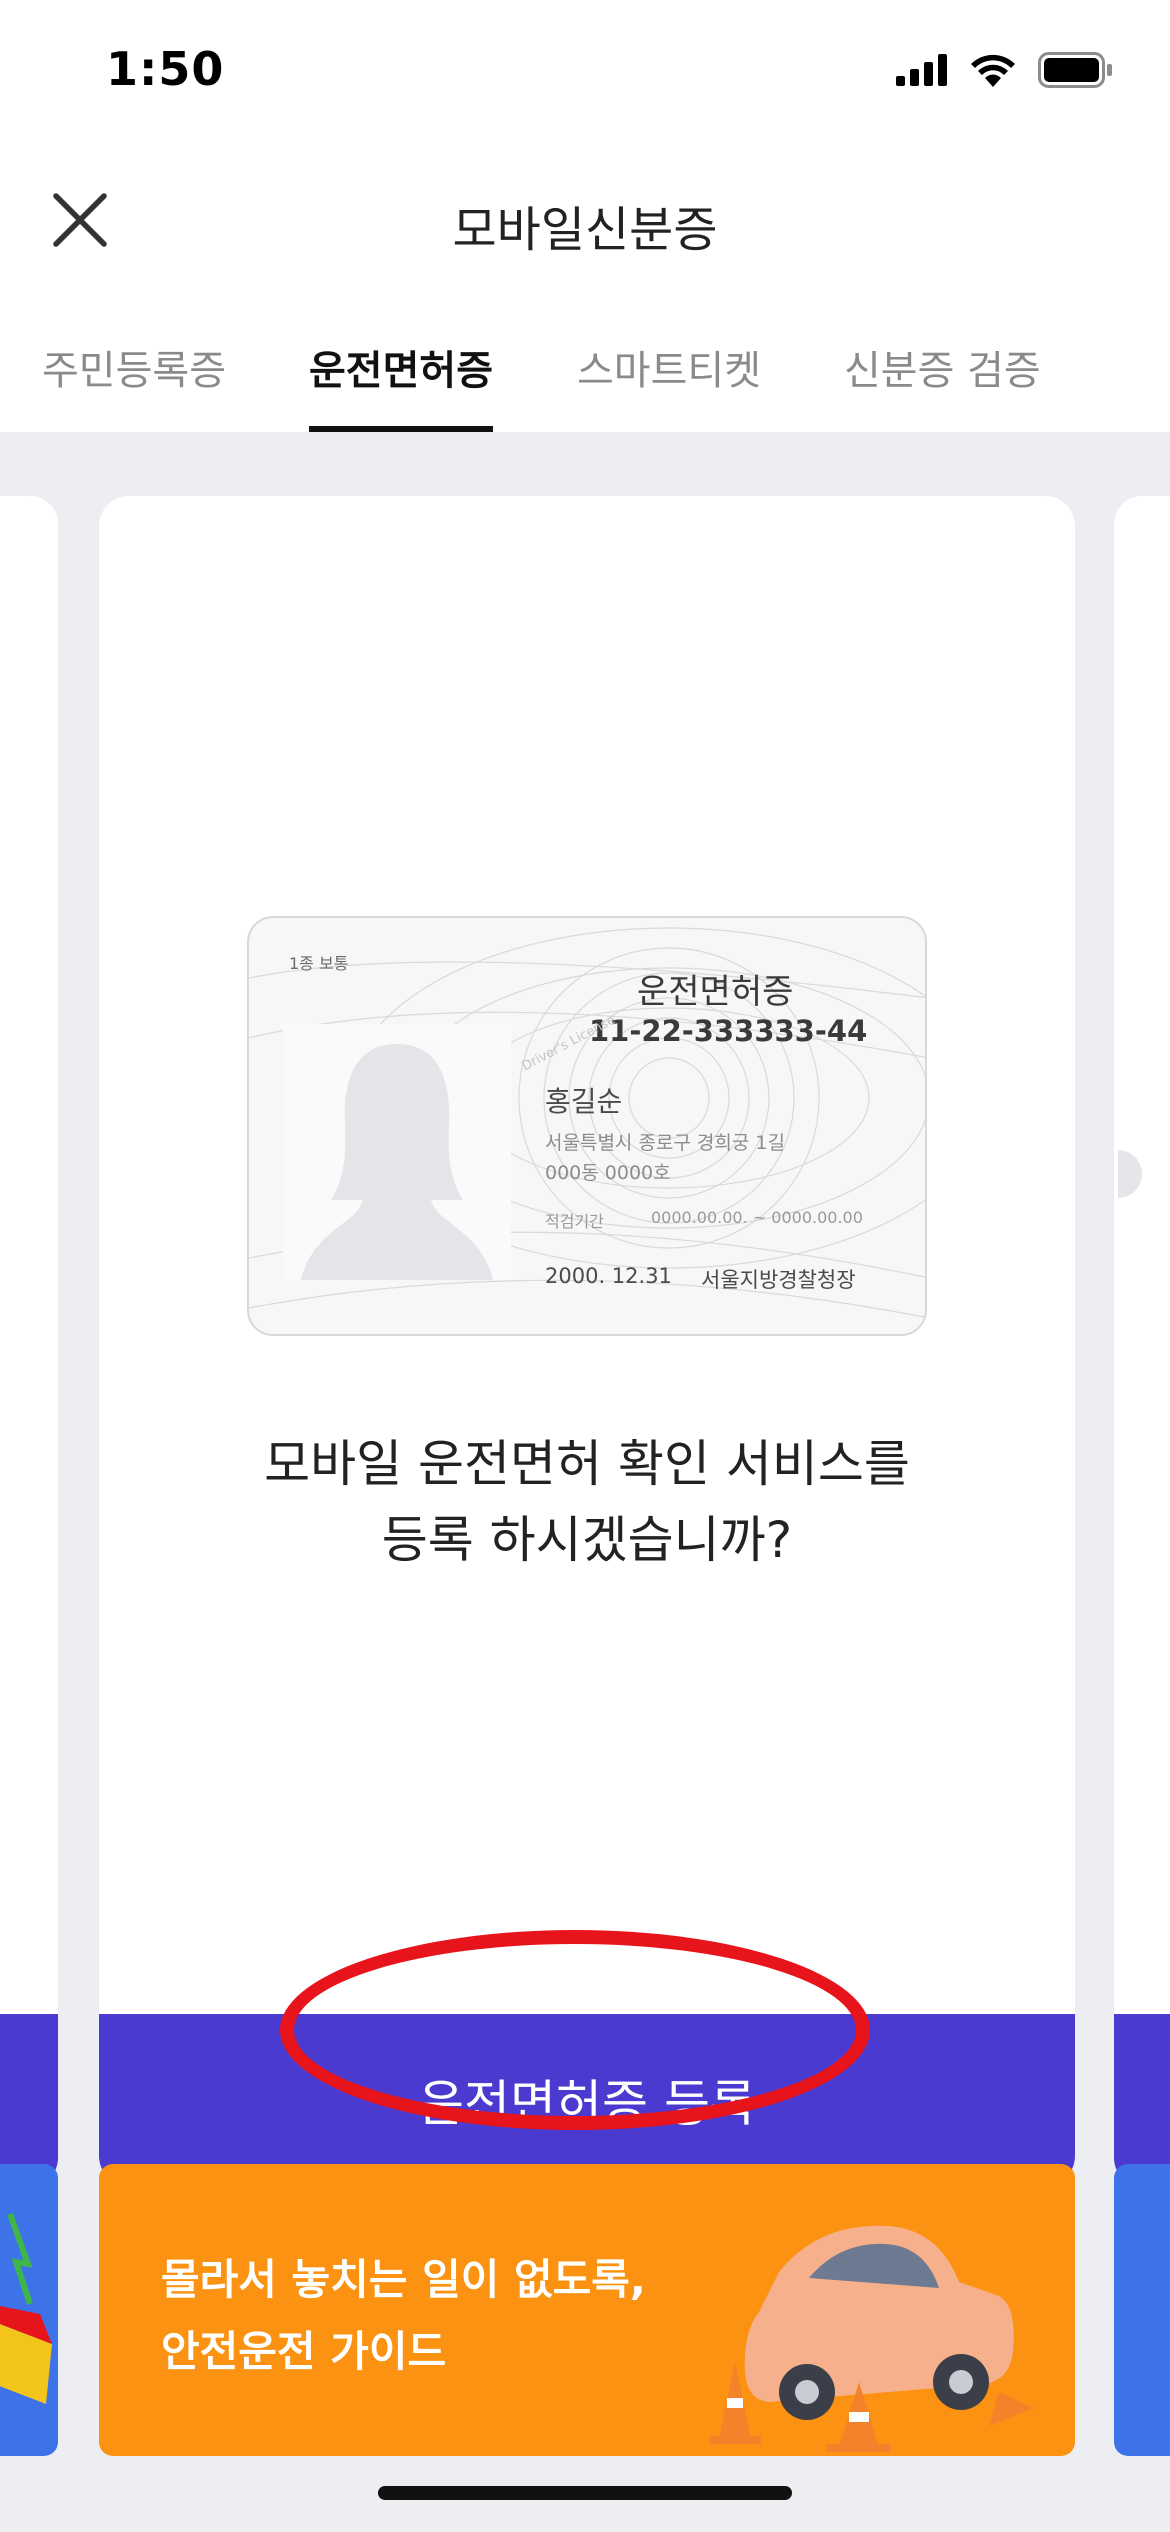  What do you see at coordinates (304, 2351) in the screenshot?
I see `banner-line2: 안전운전 가이드` at bounding box center [304, 2351].